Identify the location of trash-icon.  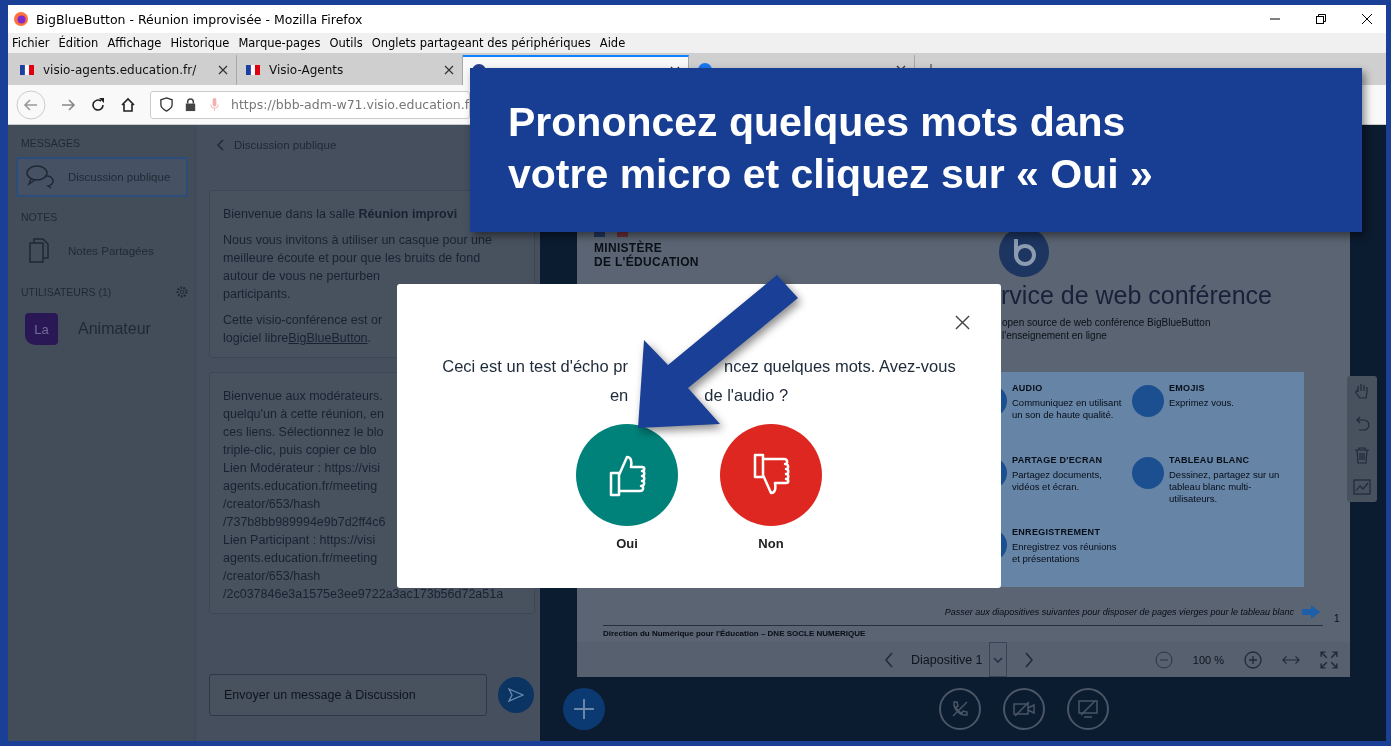
(1362, 455).